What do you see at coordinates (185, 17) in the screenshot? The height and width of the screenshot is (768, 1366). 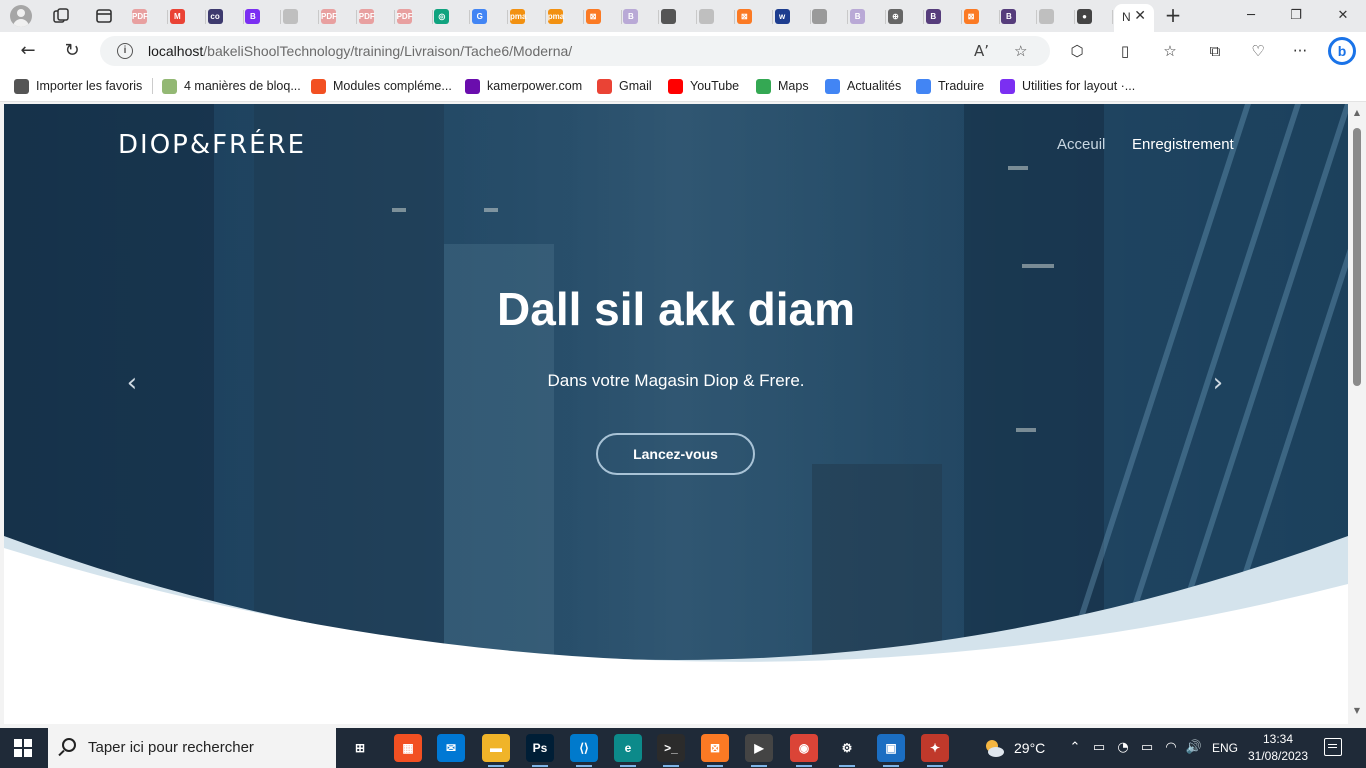 I see `browser-tab: M` at bounding box center [185, 17].